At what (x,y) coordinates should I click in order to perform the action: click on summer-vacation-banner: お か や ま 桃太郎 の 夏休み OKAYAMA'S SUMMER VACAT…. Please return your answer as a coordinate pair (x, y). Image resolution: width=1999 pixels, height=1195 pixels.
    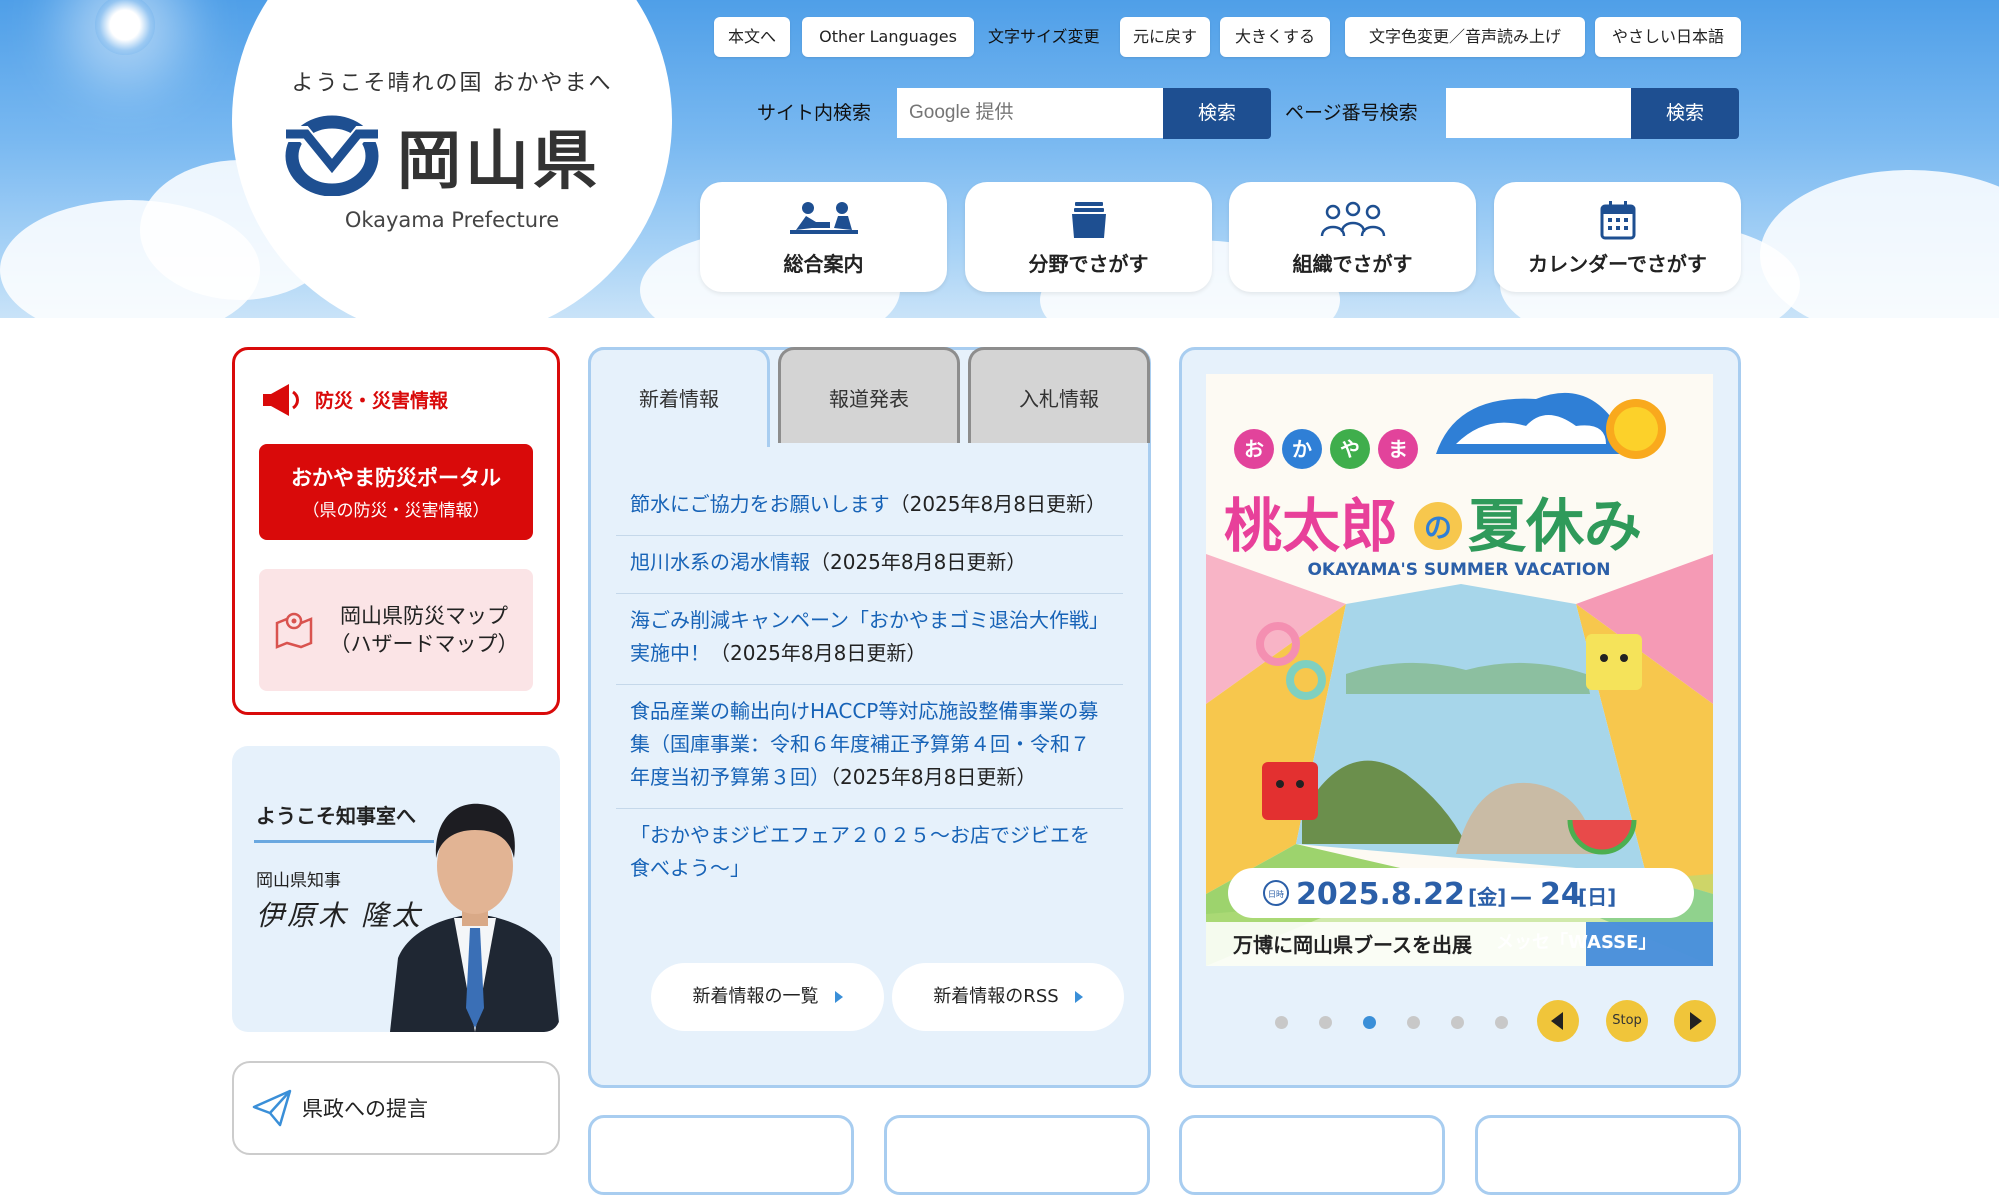
    Looking at the image, I should click on (1459, 670).